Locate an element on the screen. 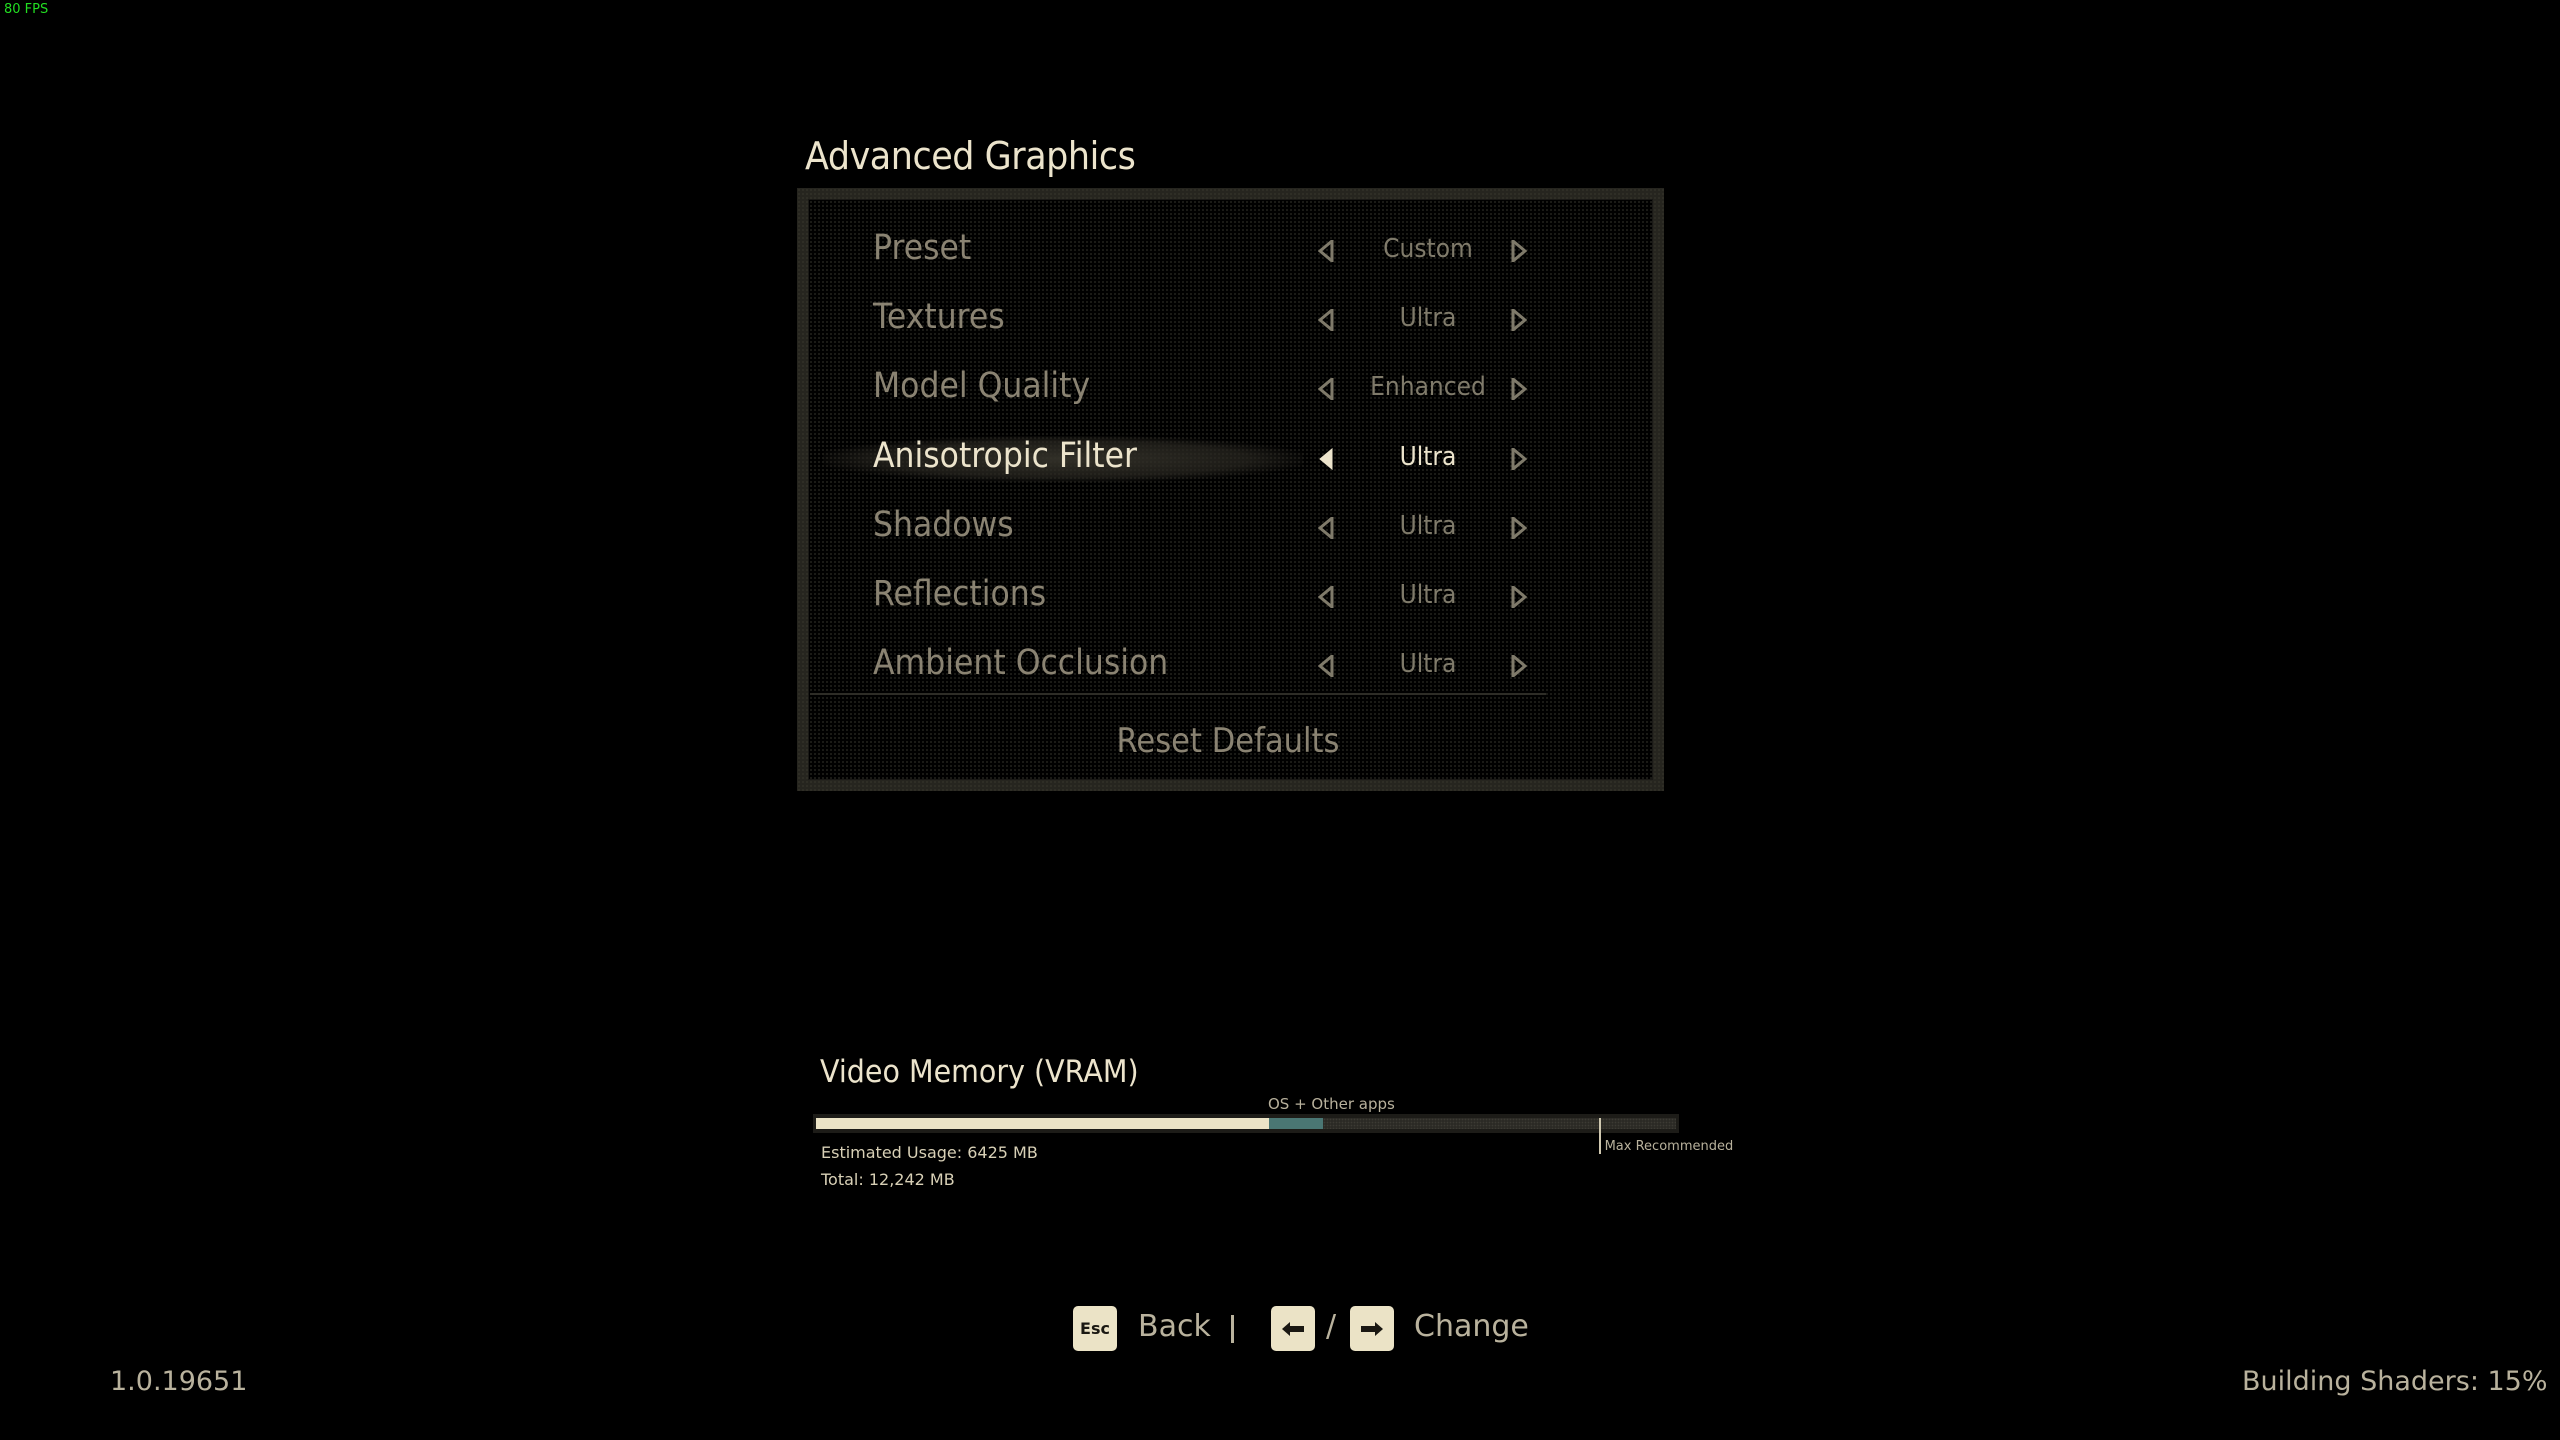  setting-value: Custom is located at coordinates (1428, 249).